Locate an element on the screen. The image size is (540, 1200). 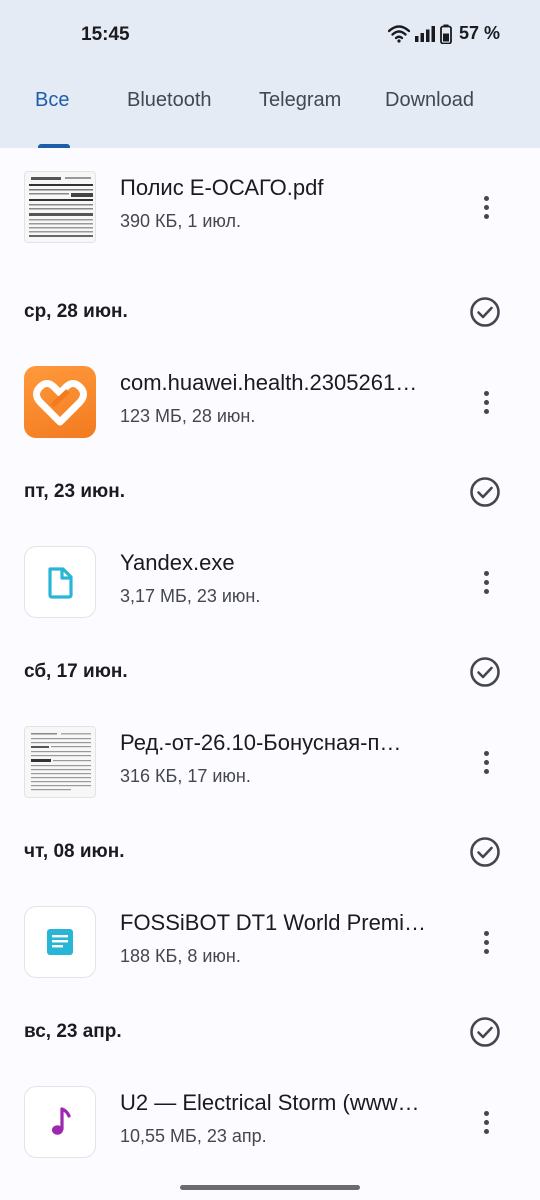
date-label: чт, 08 июн. is located at coordinates (74, 851).